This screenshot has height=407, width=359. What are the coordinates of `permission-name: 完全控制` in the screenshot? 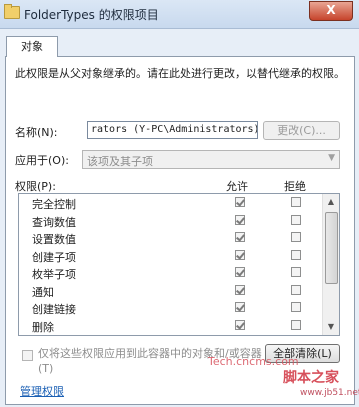 It's located at (54, 204).